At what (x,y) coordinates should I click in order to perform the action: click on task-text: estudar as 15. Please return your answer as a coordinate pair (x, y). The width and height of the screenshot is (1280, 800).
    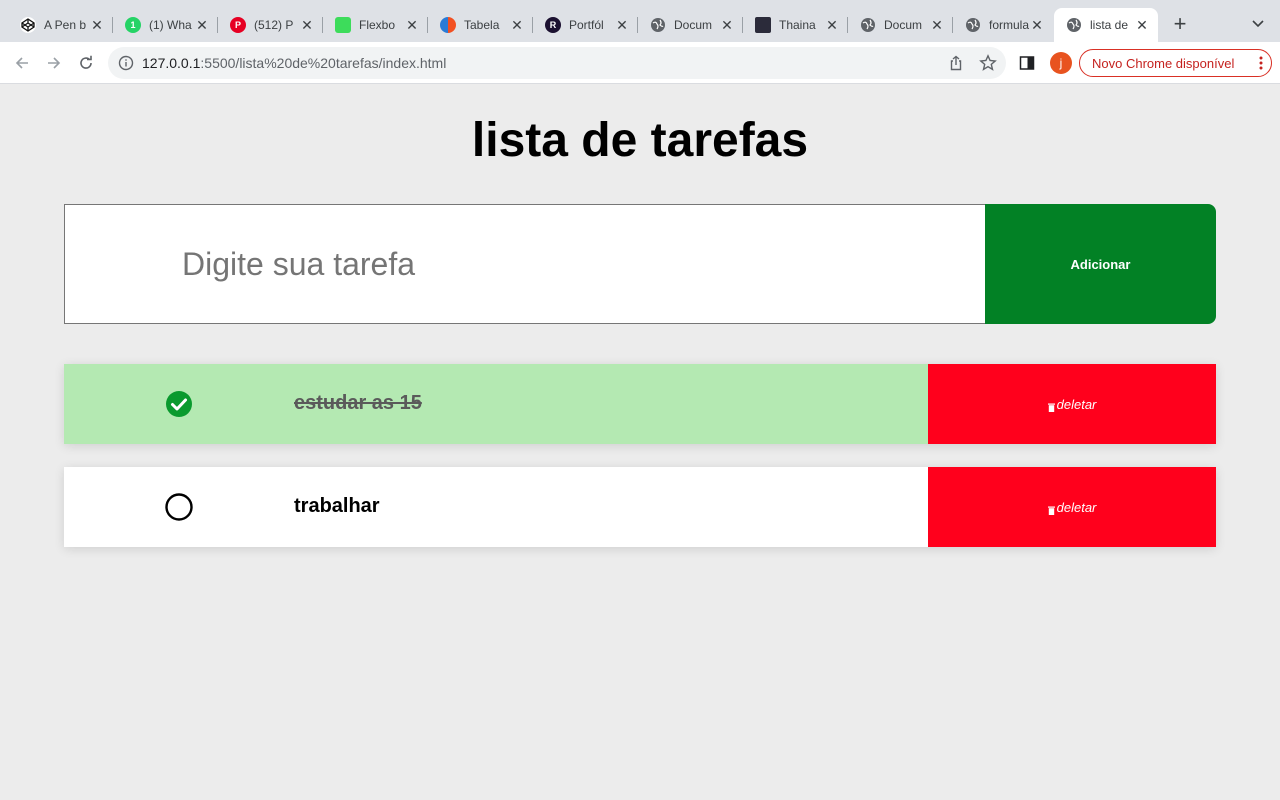
    Looking at the image, I should click on (358, 403).